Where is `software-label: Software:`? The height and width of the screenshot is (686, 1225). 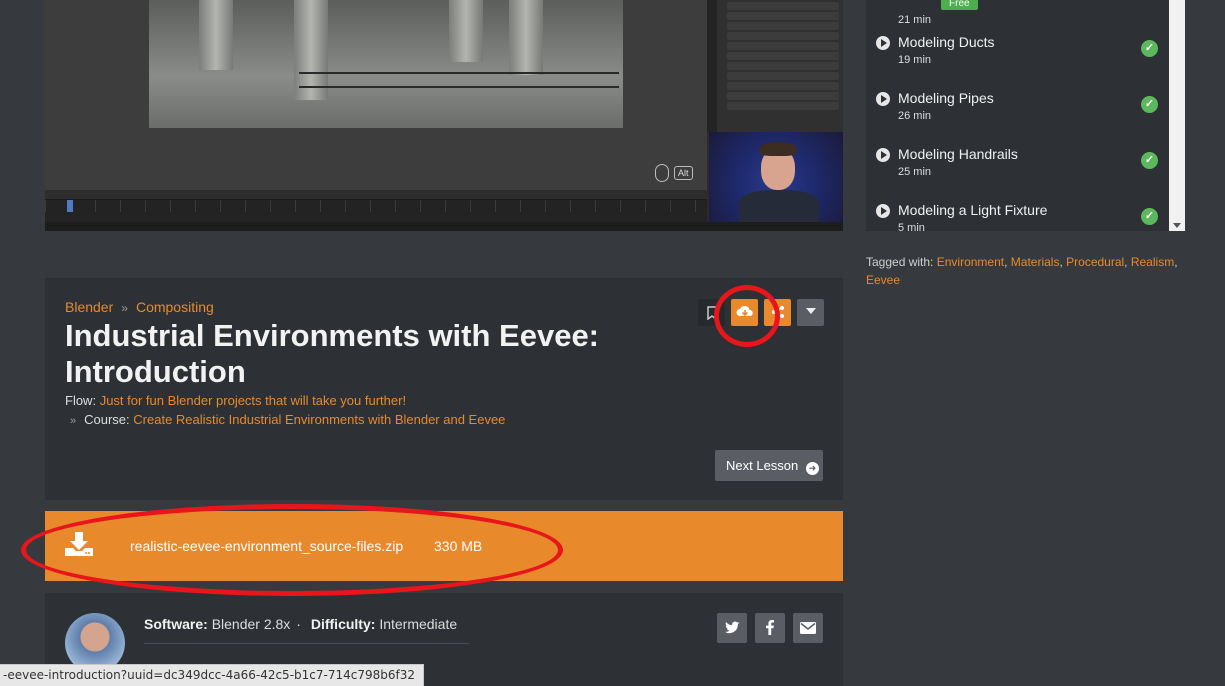 software-label: Software: is located at coordinates (176, 624).